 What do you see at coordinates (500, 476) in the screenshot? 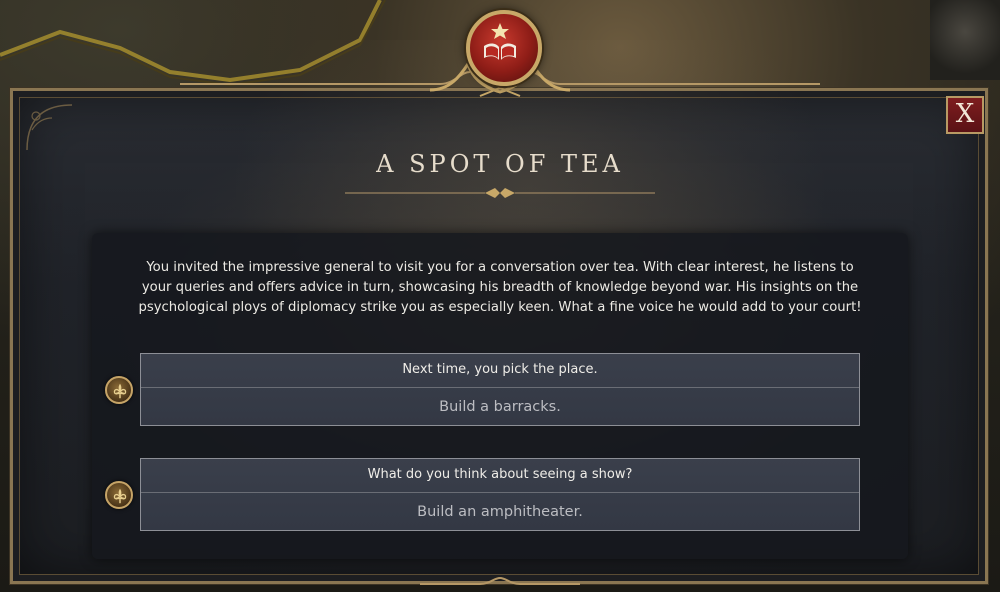
I see `option-prompt: What do you think about seeing a show?` at bounding box center [500, 476].